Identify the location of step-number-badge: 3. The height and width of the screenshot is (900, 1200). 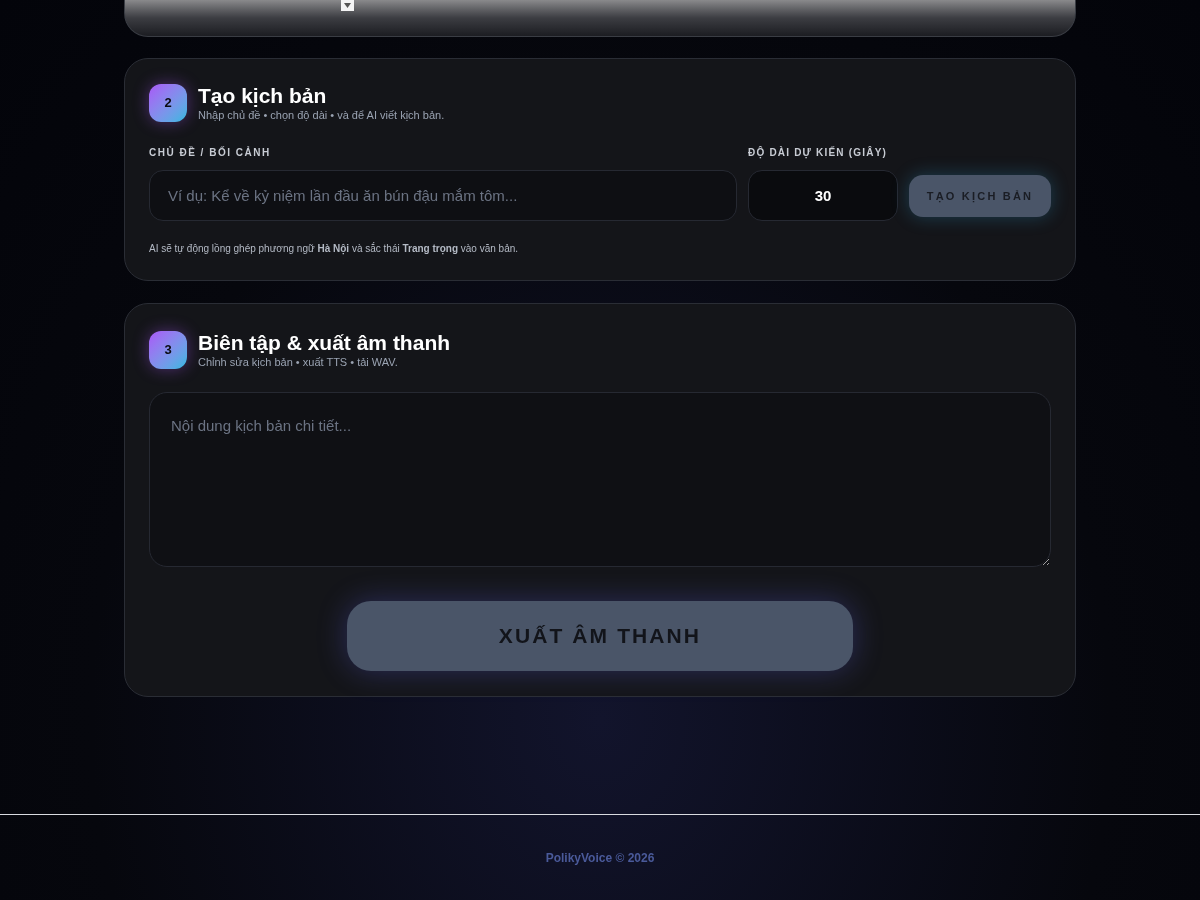
(168, 350).